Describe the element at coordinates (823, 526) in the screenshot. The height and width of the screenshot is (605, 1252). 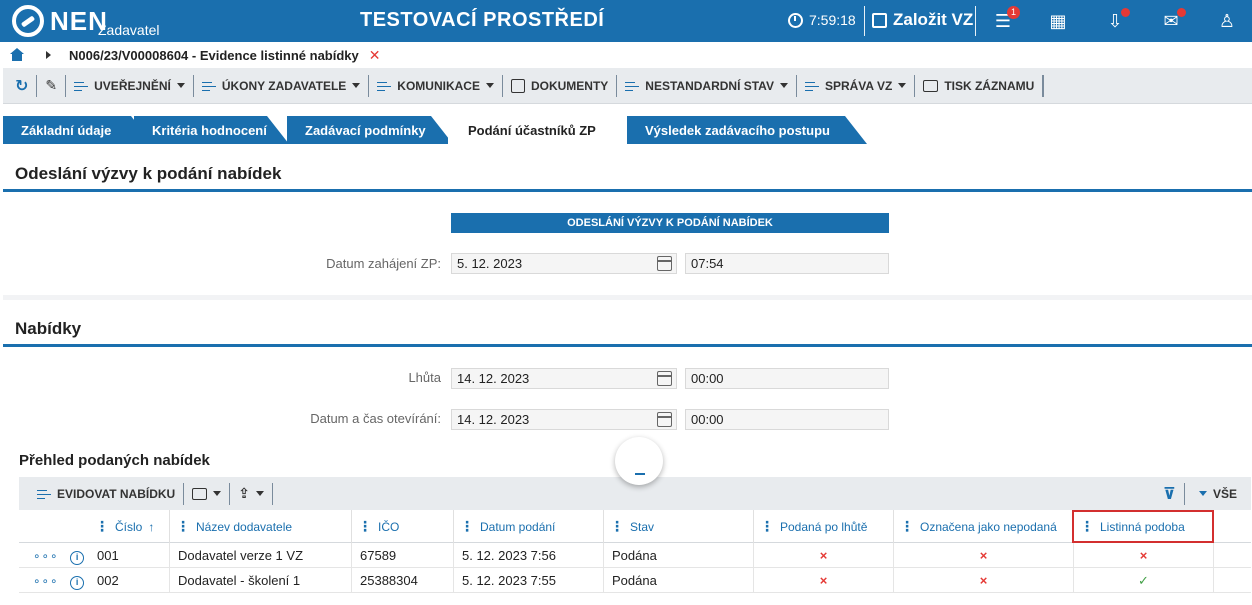
I see `column-po-lhute: ⋮ Podaná po lhůtě` at that location.